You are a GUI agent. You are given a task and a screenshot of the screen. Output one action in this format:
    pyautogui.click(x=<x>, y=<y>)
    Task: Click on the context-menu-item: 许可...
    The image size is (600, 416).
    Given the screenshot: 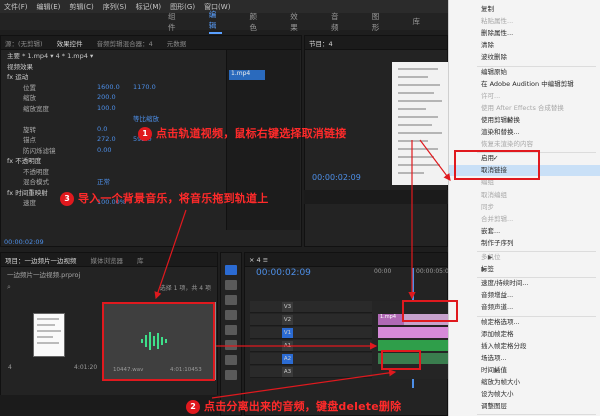 What is the action you would take?
    pyautogui.click(x=490, y=96)
    